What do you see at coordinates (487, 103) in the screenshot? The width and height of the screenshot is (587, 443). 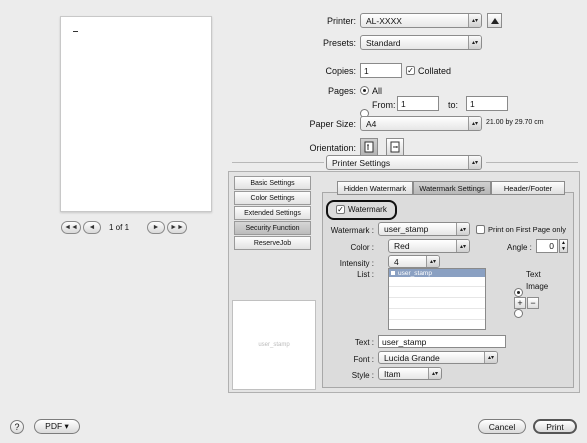 I see `pages-to-field: 1` at bounding box center [487, 103].